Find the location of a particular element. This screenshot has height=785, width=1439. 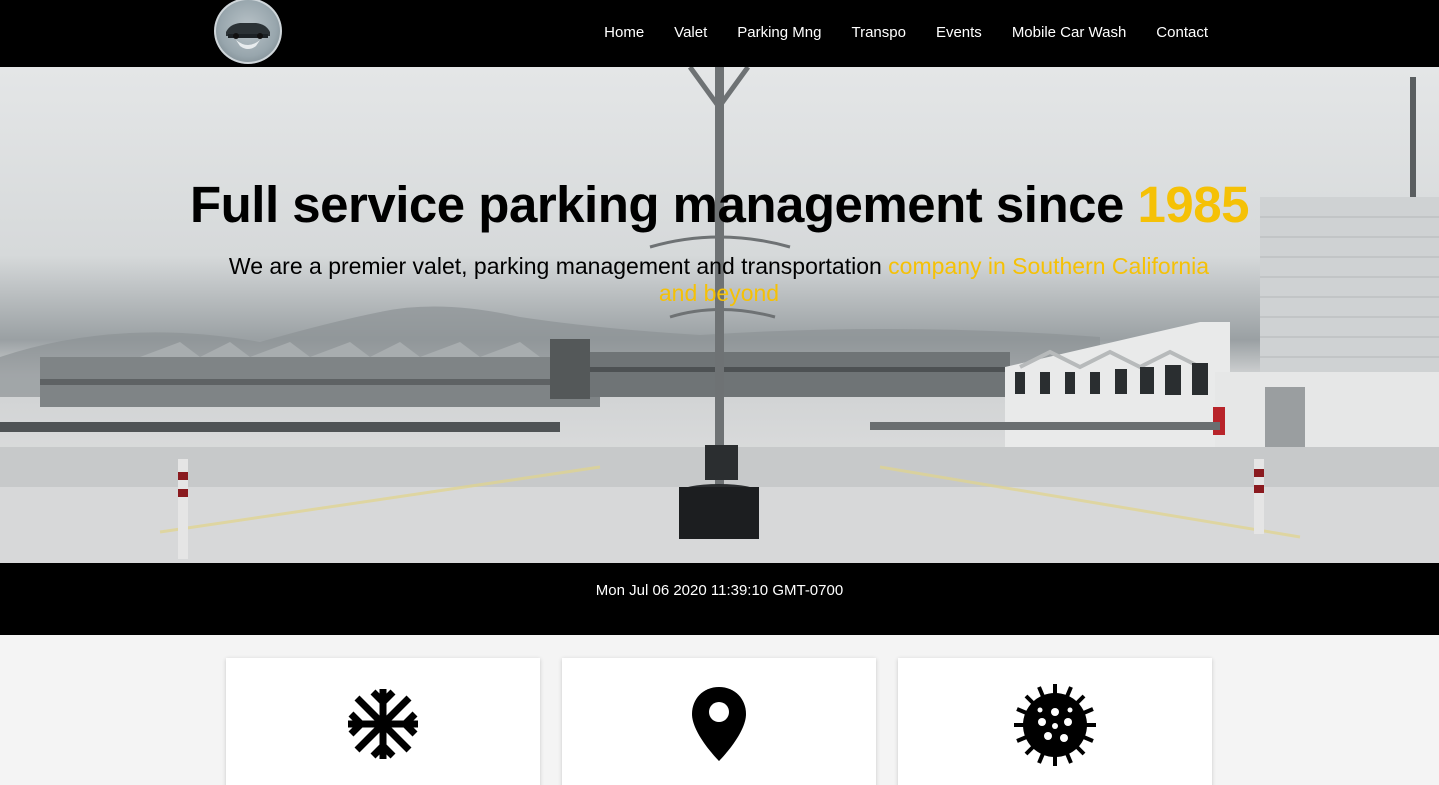

company-logo is located at coordinates (248, 32).